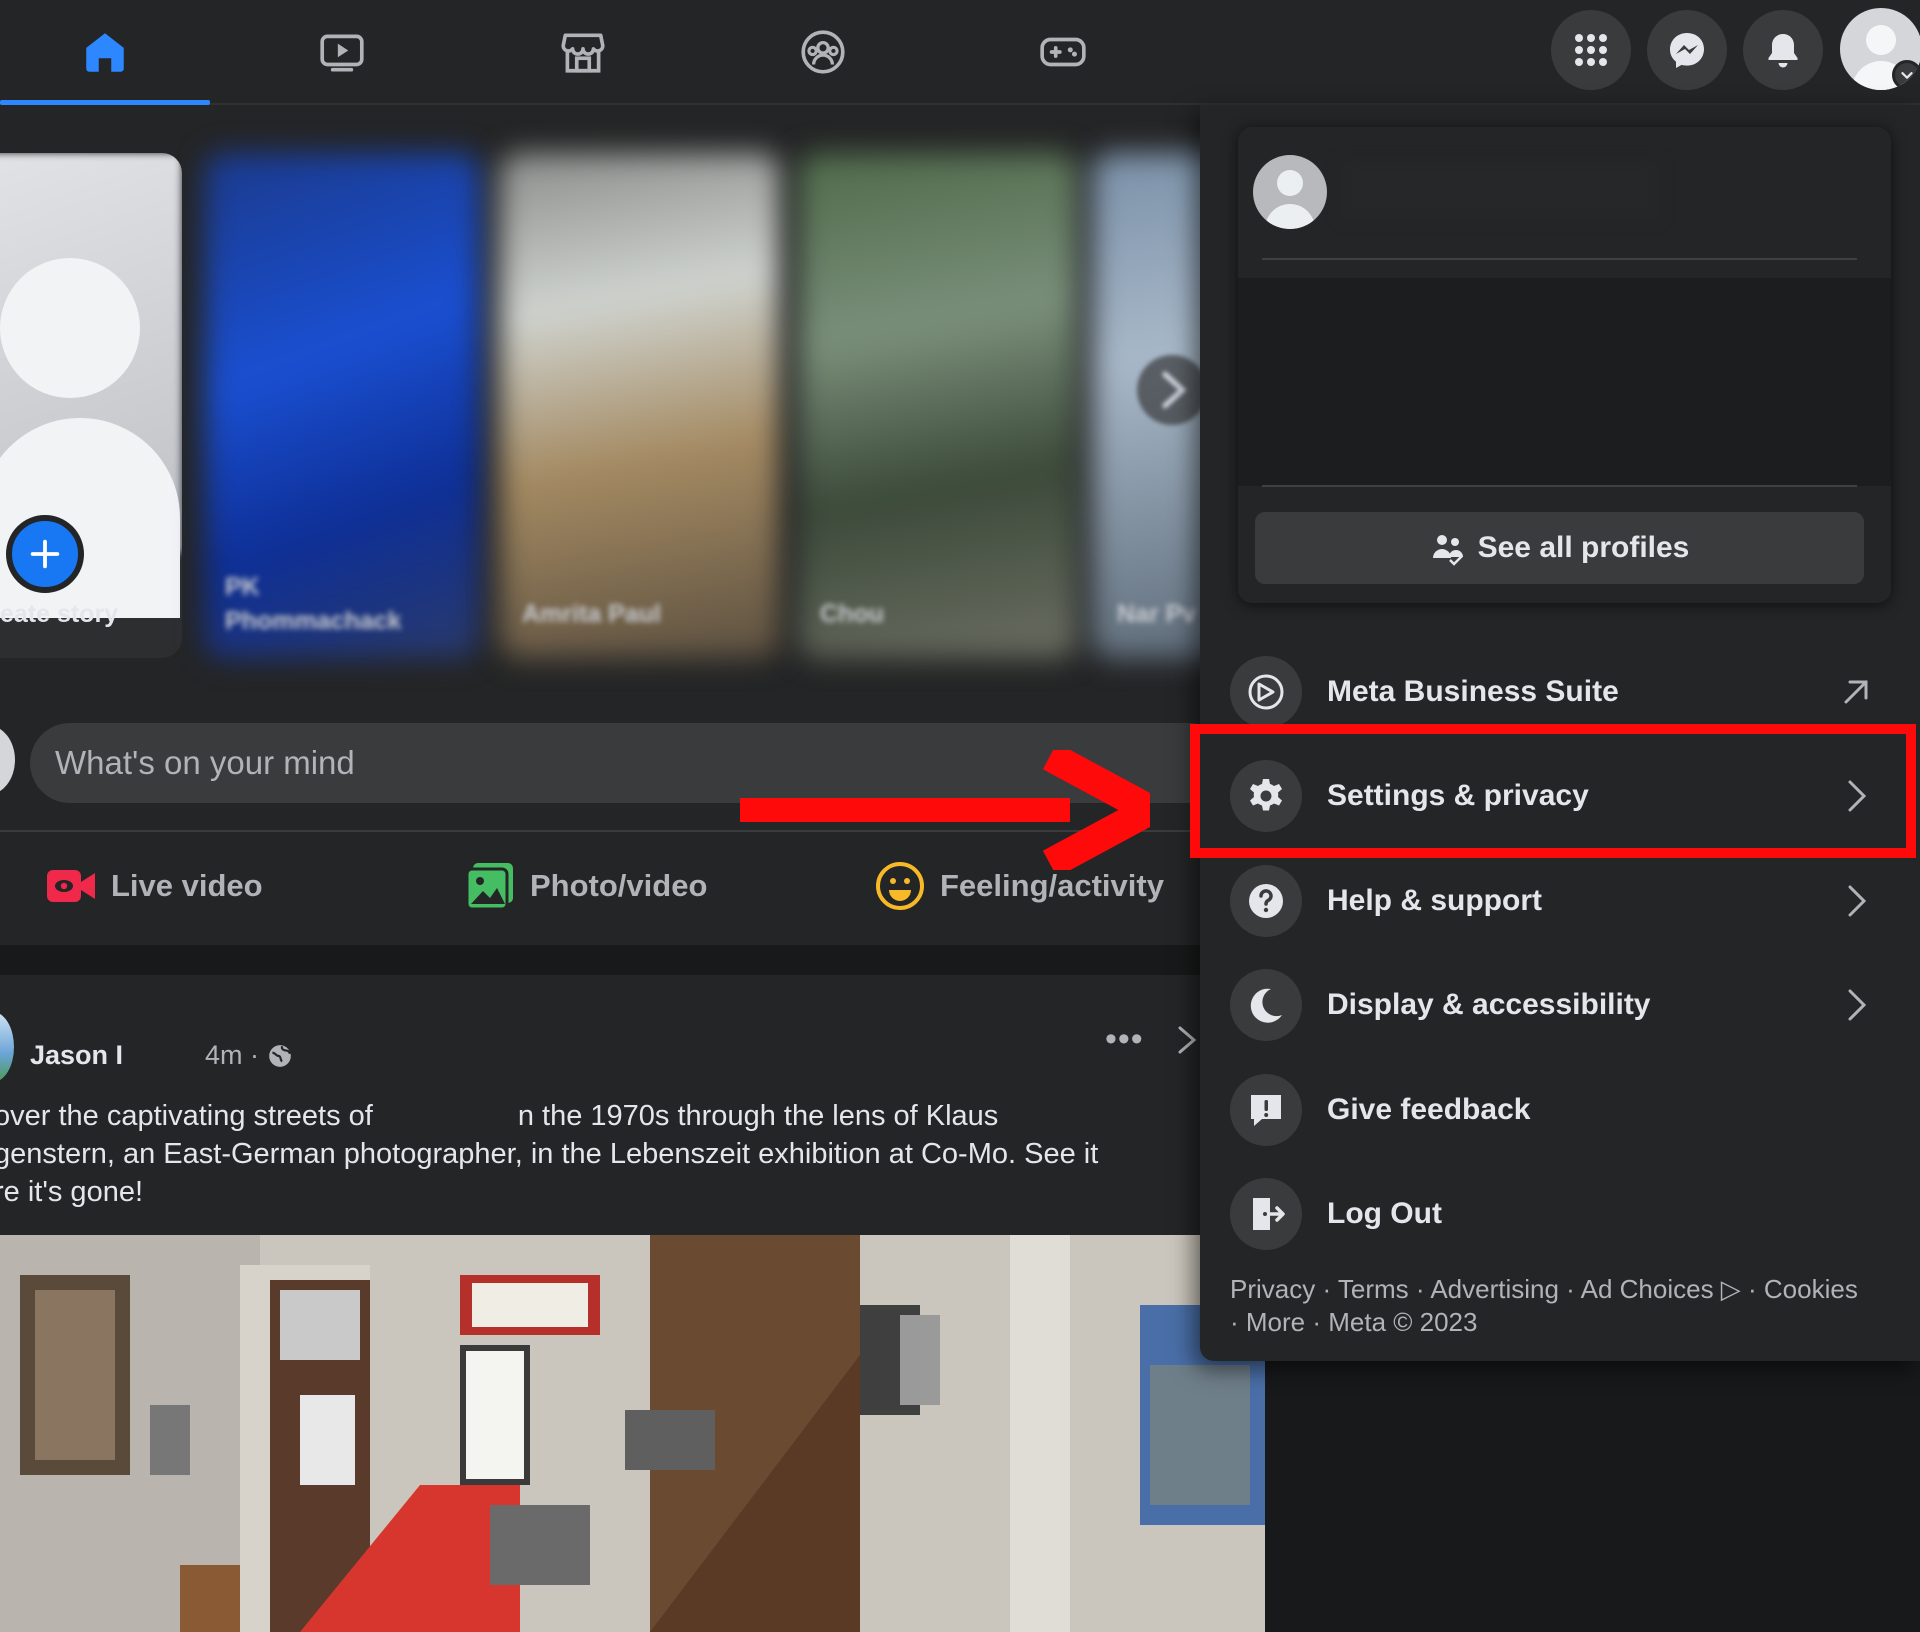 The width and height of the screenshot is (1920, 1632). What do you see at coordinates (1266, 1214) in the screenshot?
I see `logout-icon` at bounding box center [1266, 1214].